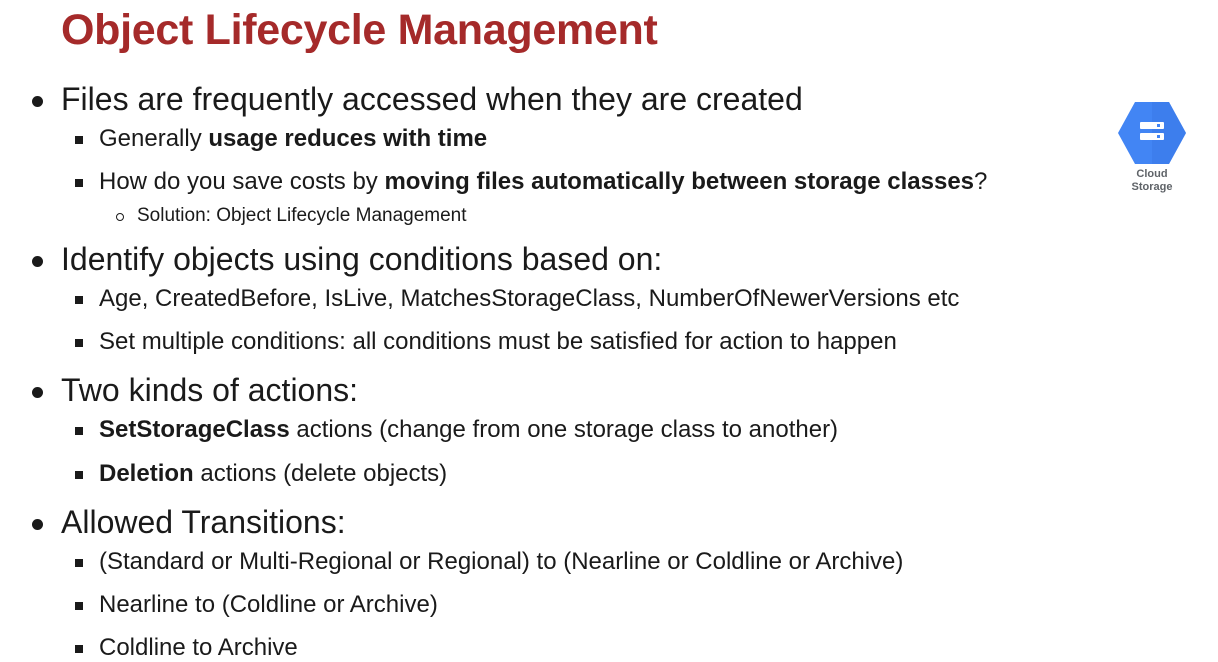  I want to click on bullet-1-sub-2-pre: How do you save costs by, so click(242, 181).